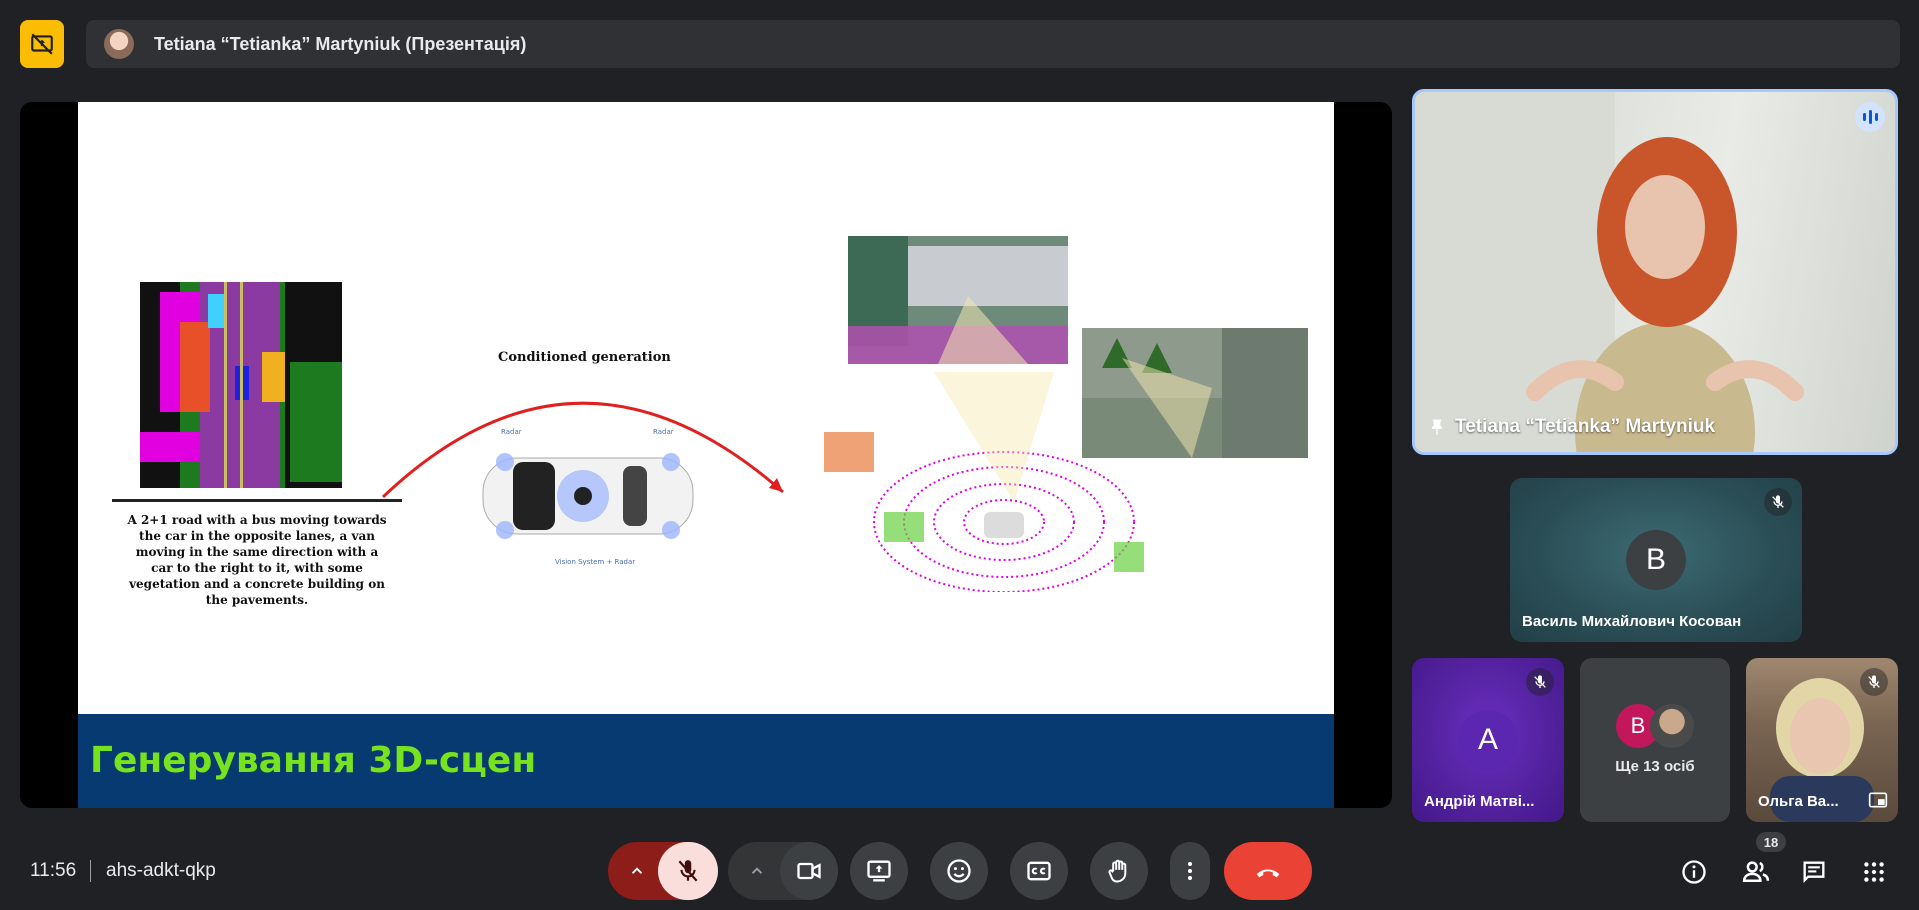  What do you see at coordinates (1632, 621) in the screenshot?
I see `participant-name: Василь Михайлович Косован` at bounding box center [1632, 621].